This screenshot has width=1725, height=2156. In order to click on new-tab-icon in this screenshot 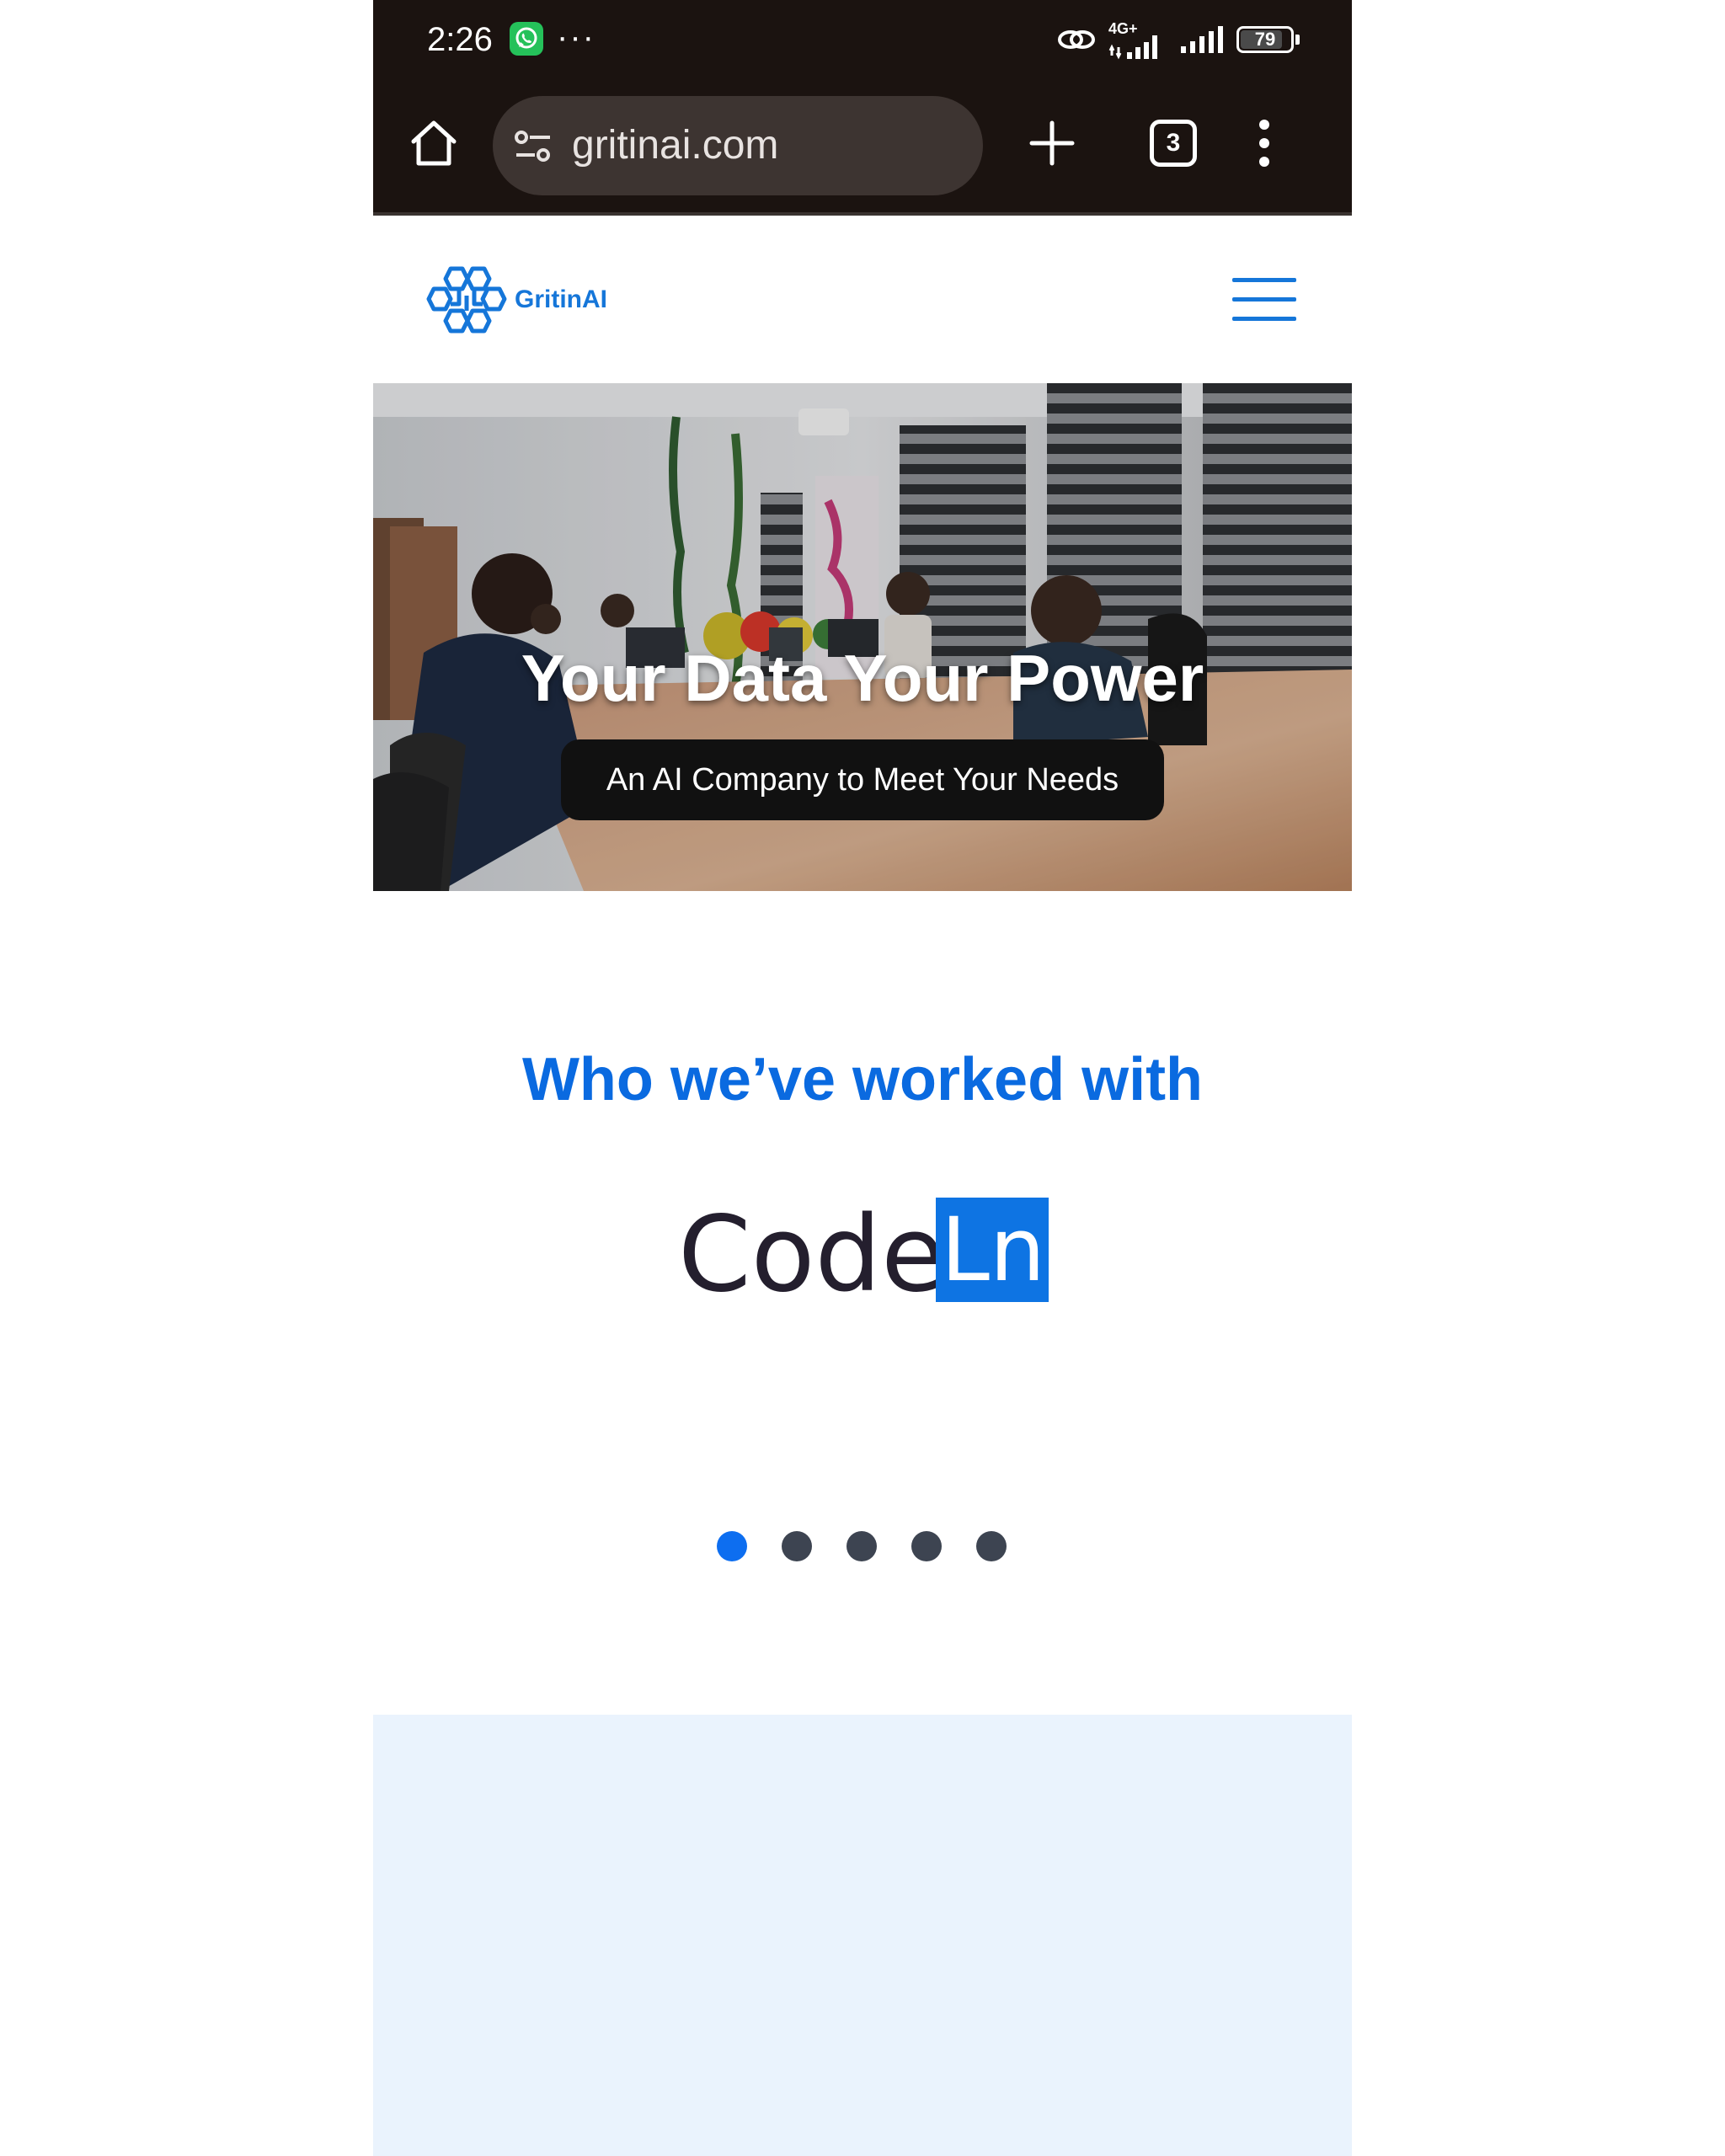, I will do `click(1052, 143)`.